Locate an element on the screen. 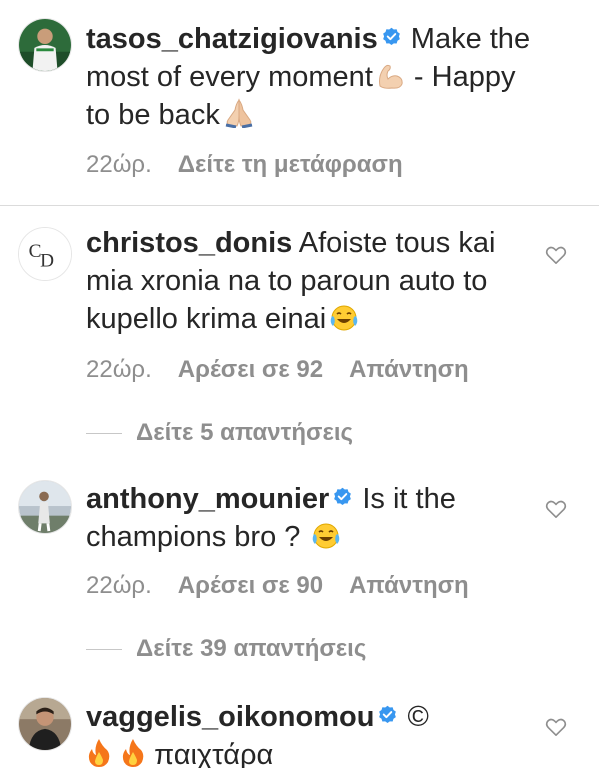  view-replies-label: Δείτε 5 απαντήσεις is located at coordinates (244, 432).